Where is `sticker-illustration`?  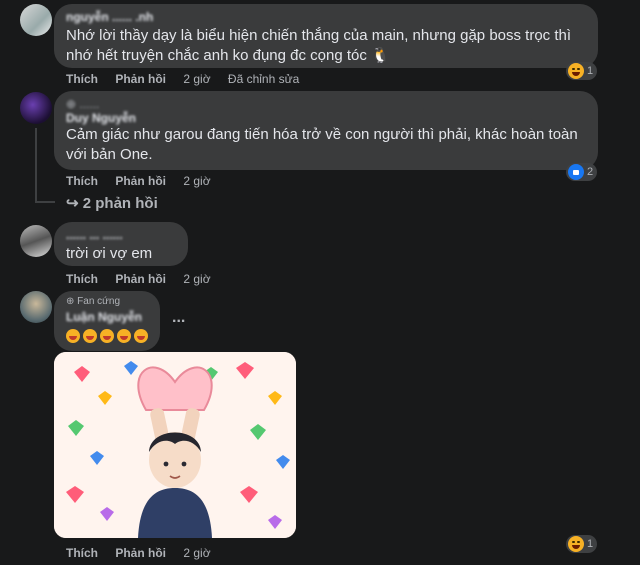
sticker-illustration is located at coordinates (175, 445).